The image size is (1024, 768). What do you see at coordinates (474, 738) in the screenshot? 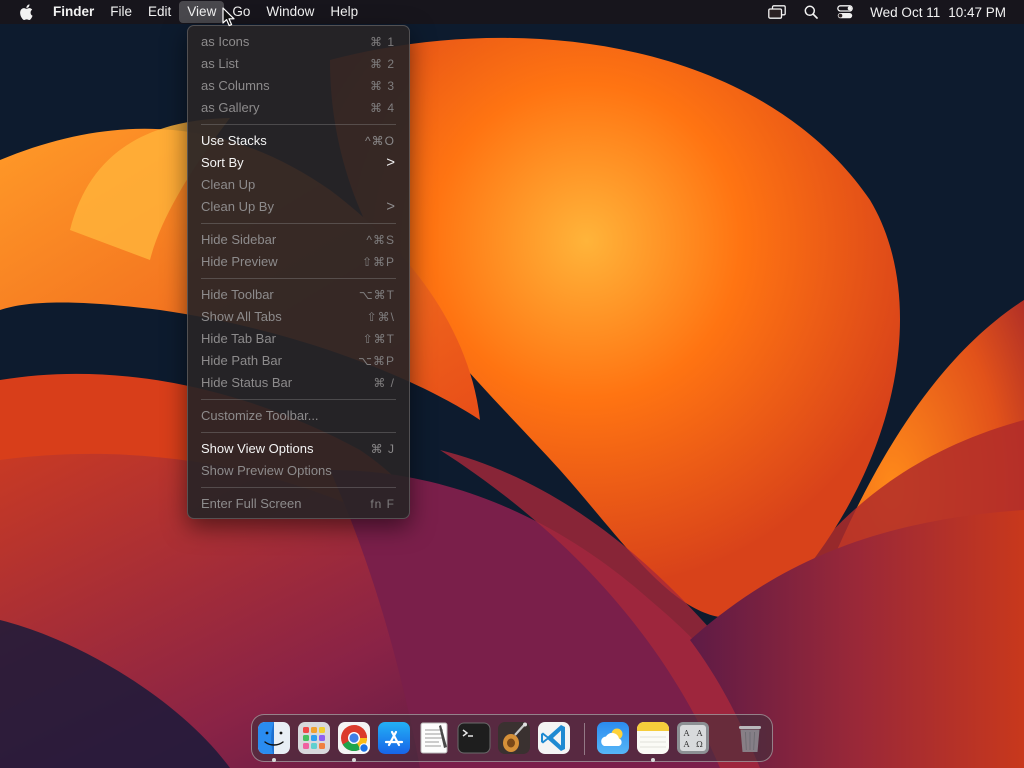
I see `dock-terminal-icon` at bounding box center [474, 738].